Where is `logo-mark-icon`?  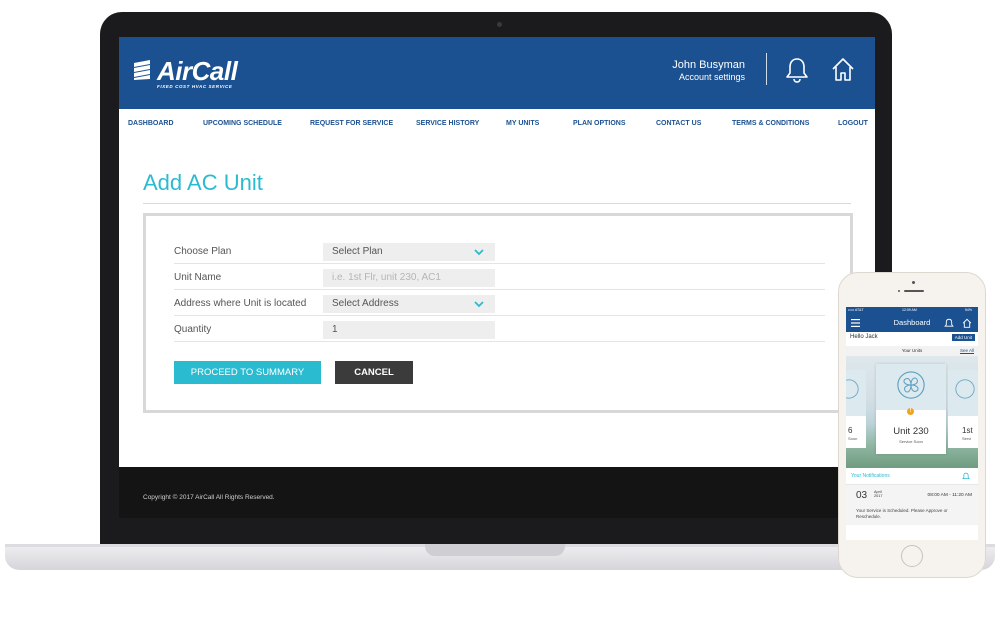 logo-mark-icon is located at coordinates (142, 70).